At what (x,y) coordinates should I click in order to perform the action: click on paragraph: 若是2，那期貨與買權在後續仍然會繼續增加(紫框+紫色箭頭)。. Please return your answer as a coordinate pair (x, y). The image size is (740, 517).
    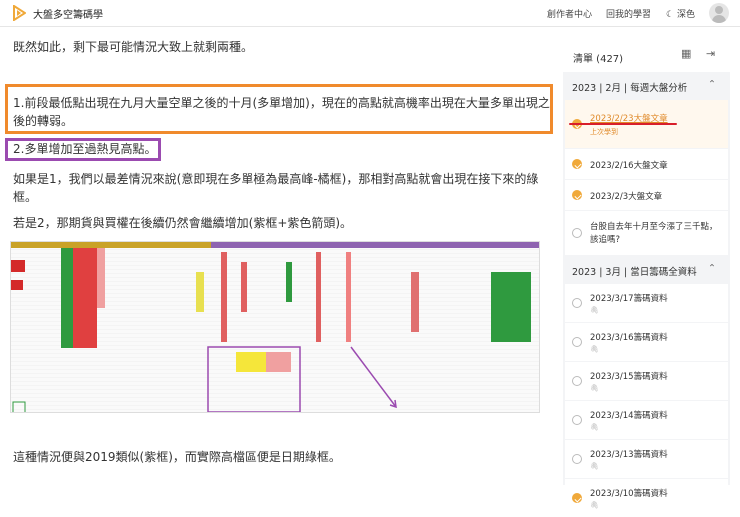
    Looking at the image, I should click on (183, 223).